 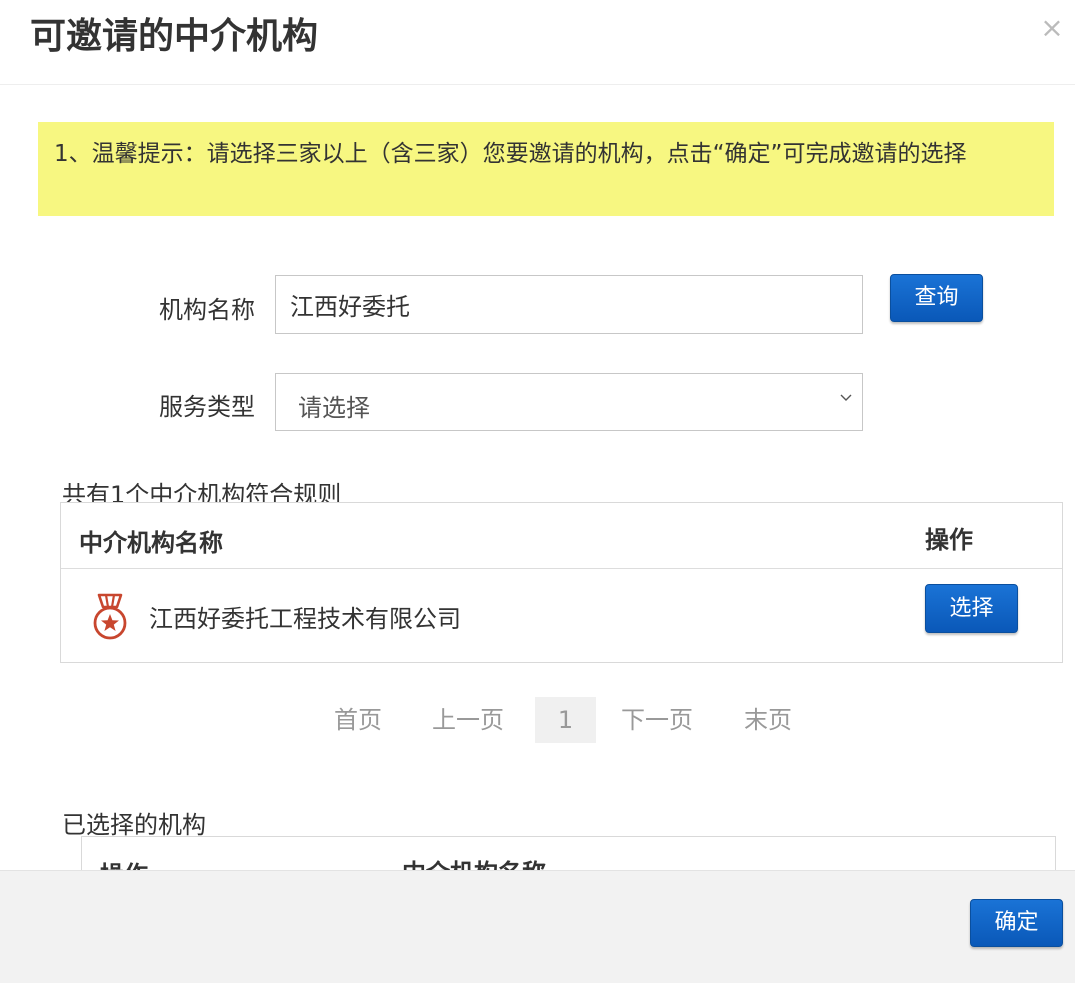 What do you see at coordinates (936, 298) in the screenshot?
I see `query-button: 查询` at bounding box center [936, 298].